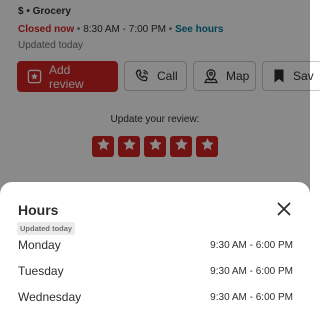 The image size is (320, 322). What do you see at coordinates (155, 245) in the screenshot?
I see `hours-row: Monday 9:30 AM - 6:00 PM` at bounding box center [155, 245].